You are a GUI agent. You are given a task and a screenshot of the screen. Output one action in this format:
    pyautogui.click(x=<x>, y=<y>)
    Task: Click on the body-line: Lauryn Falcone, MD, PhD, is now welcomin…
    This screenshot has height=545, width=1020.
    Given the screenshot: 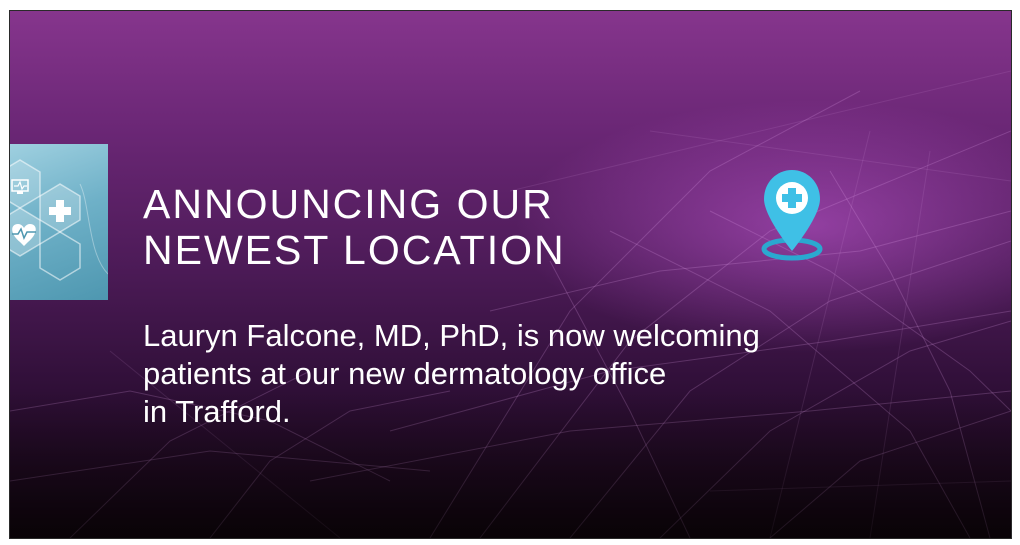 What is the action you would take?
    pyautogui.click(x=451, y=335)
    